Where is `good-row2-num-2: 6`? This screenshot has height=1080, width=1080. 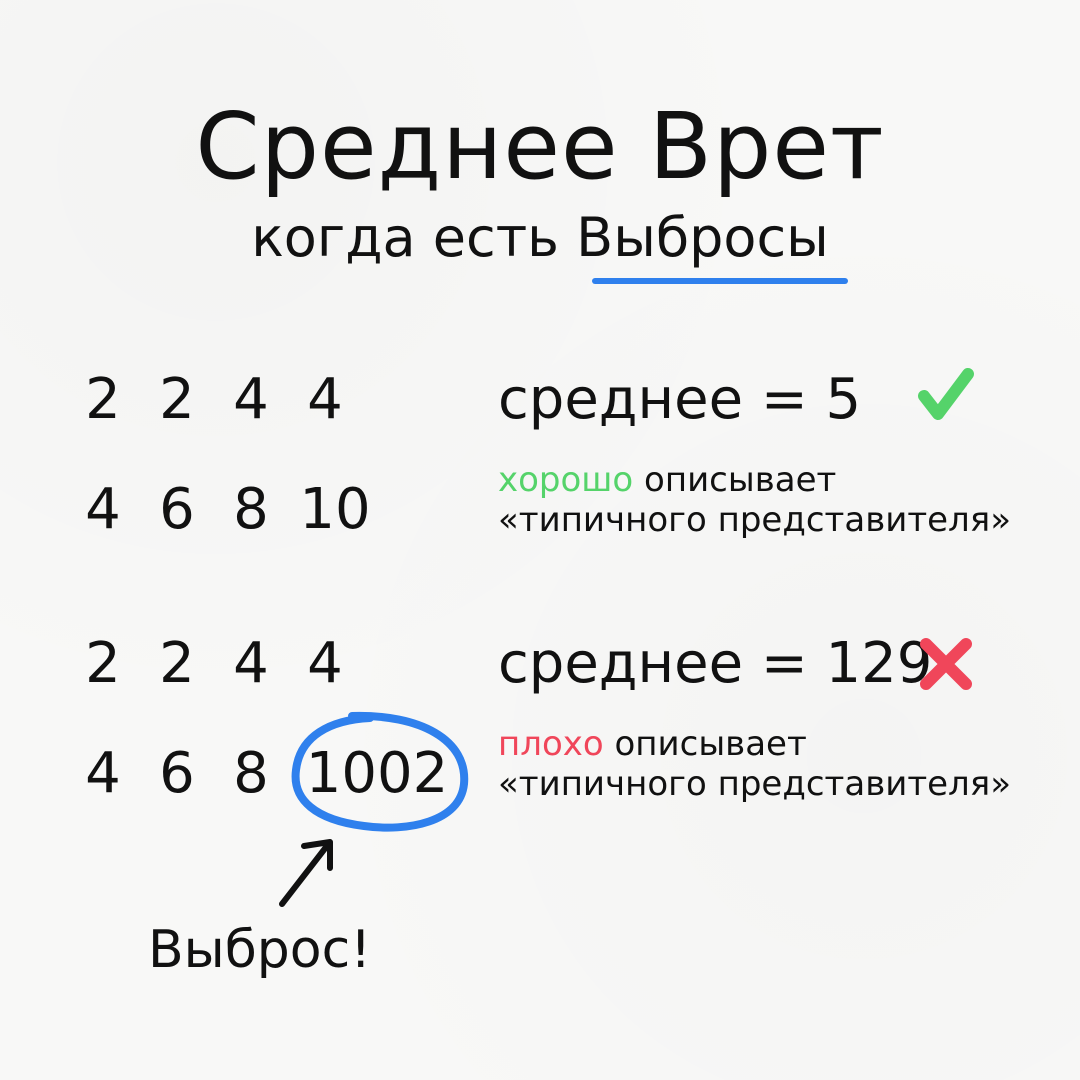
good-row2-num-2: 6 is located at coordinates (177, 509).